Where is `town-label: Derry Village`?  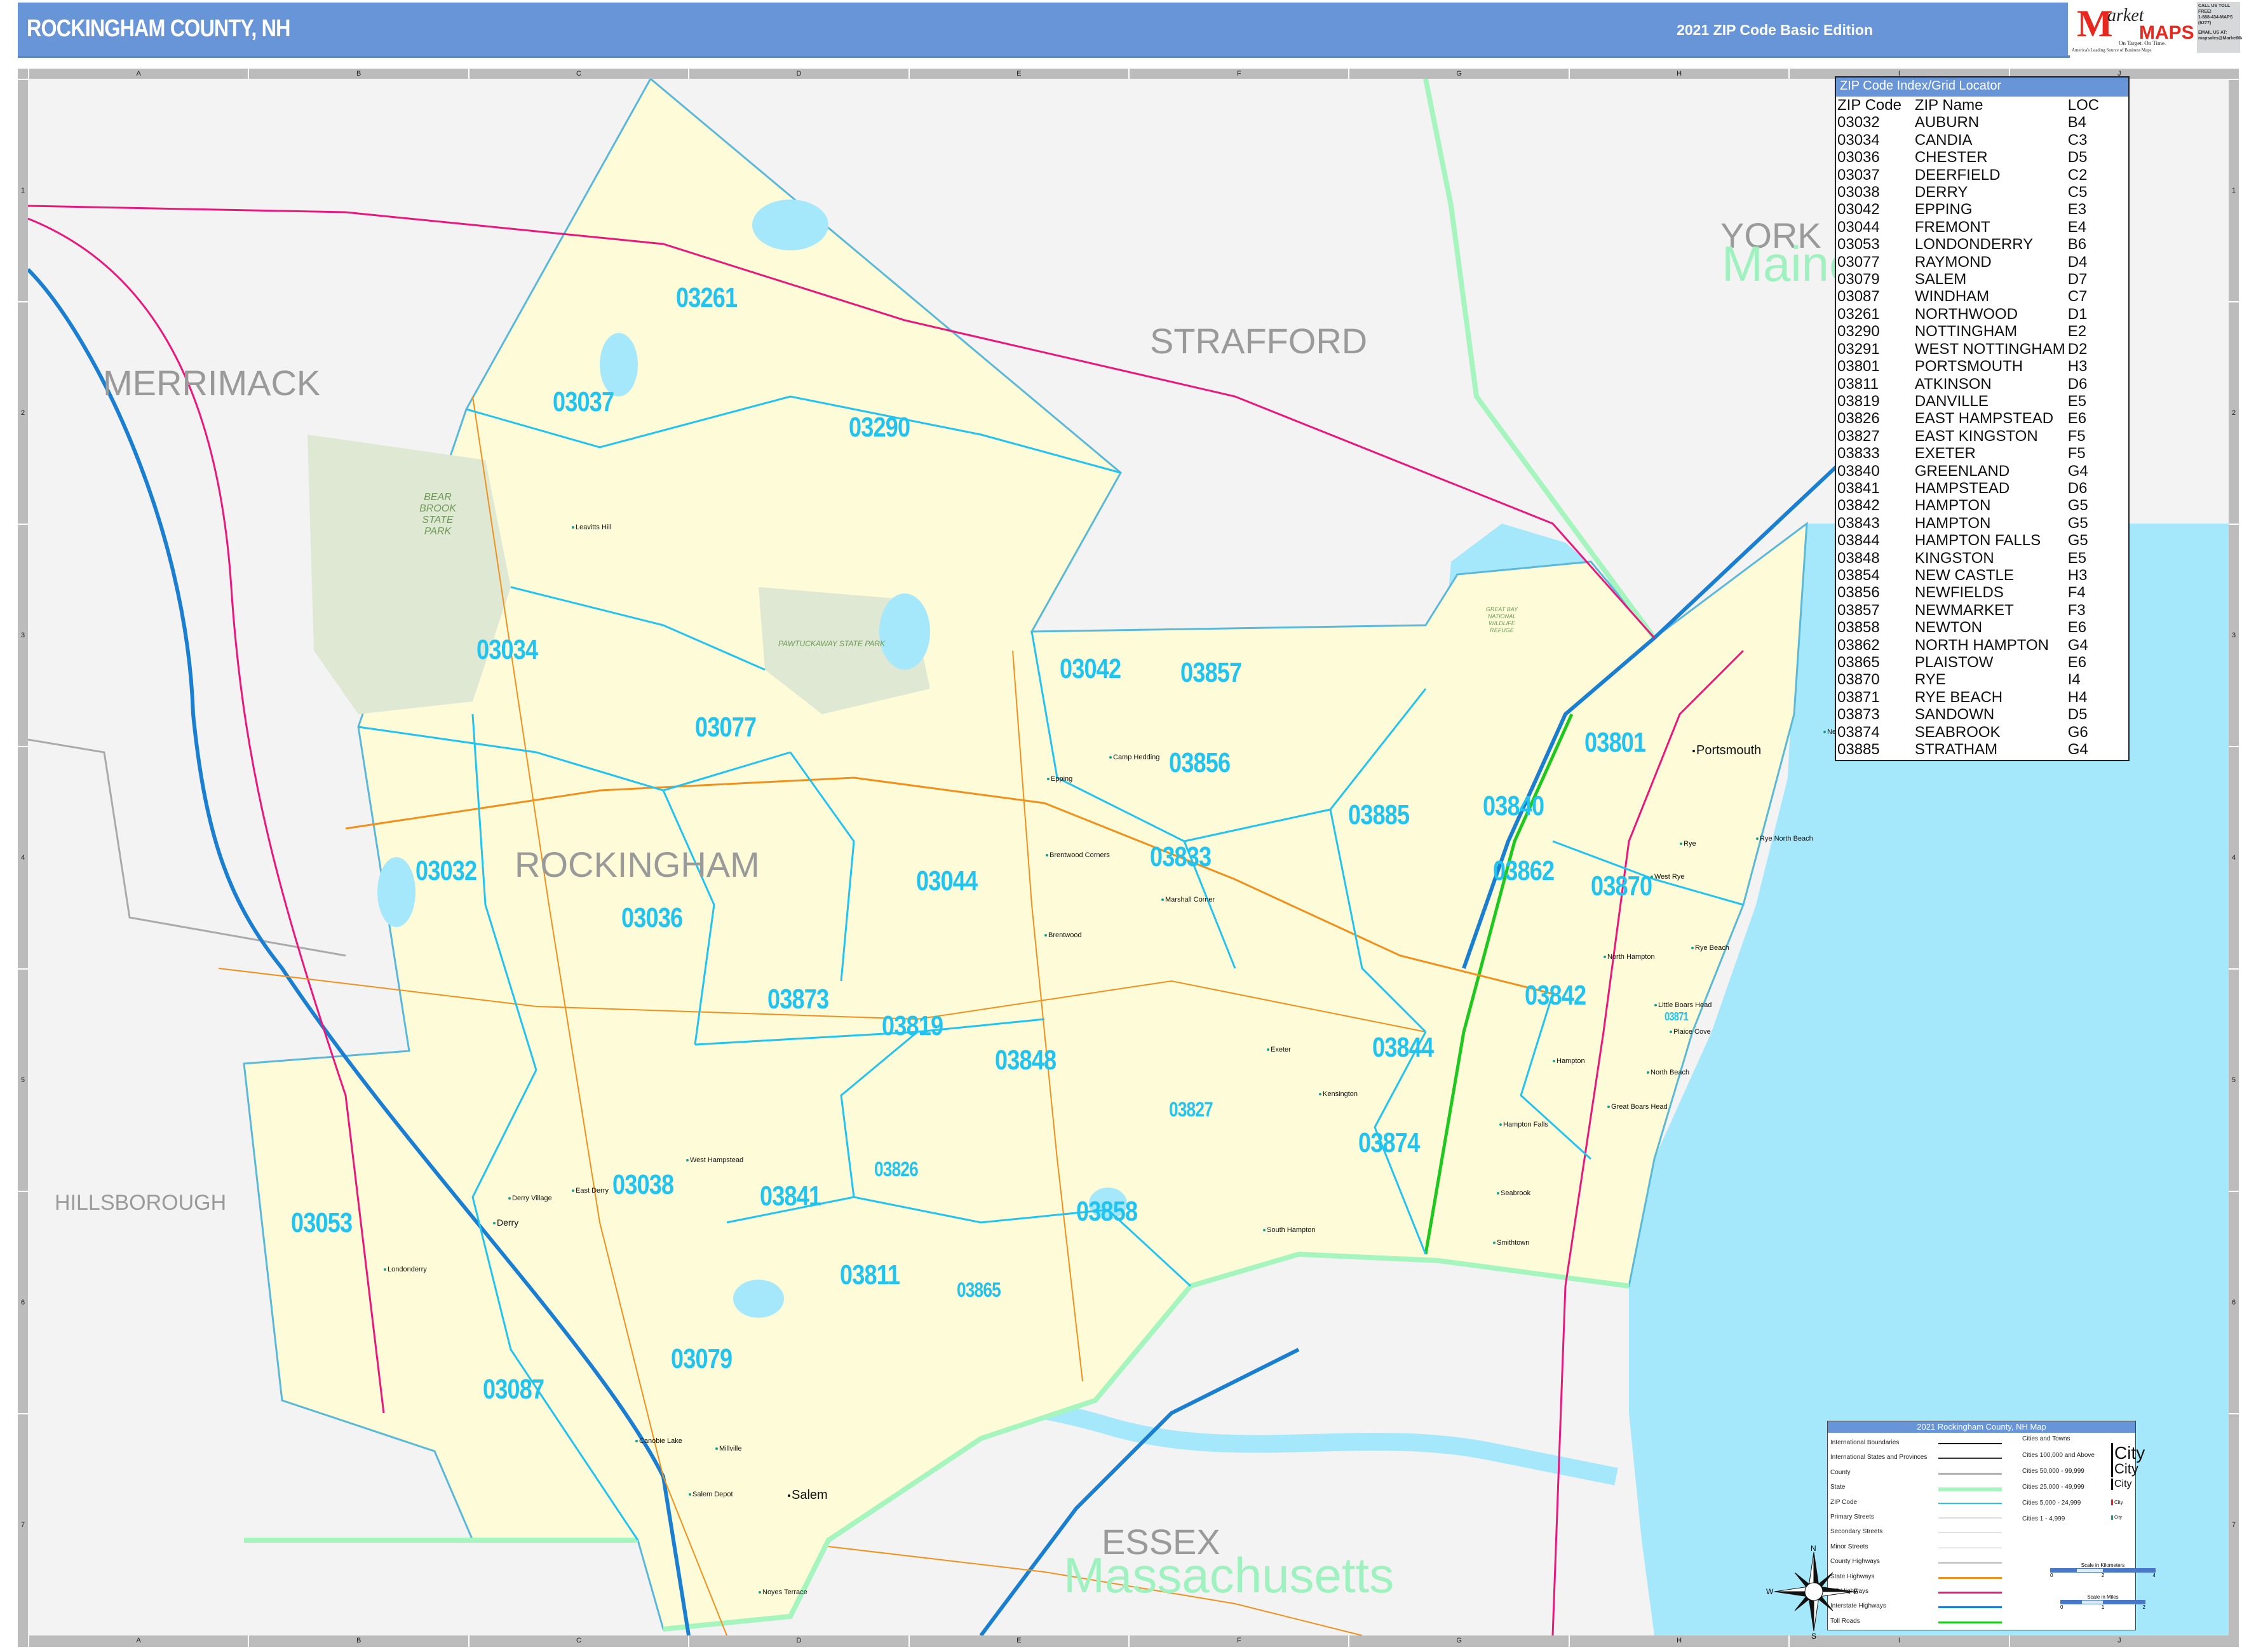
town-label: Derry Village is located at coordinates (530, 1198).